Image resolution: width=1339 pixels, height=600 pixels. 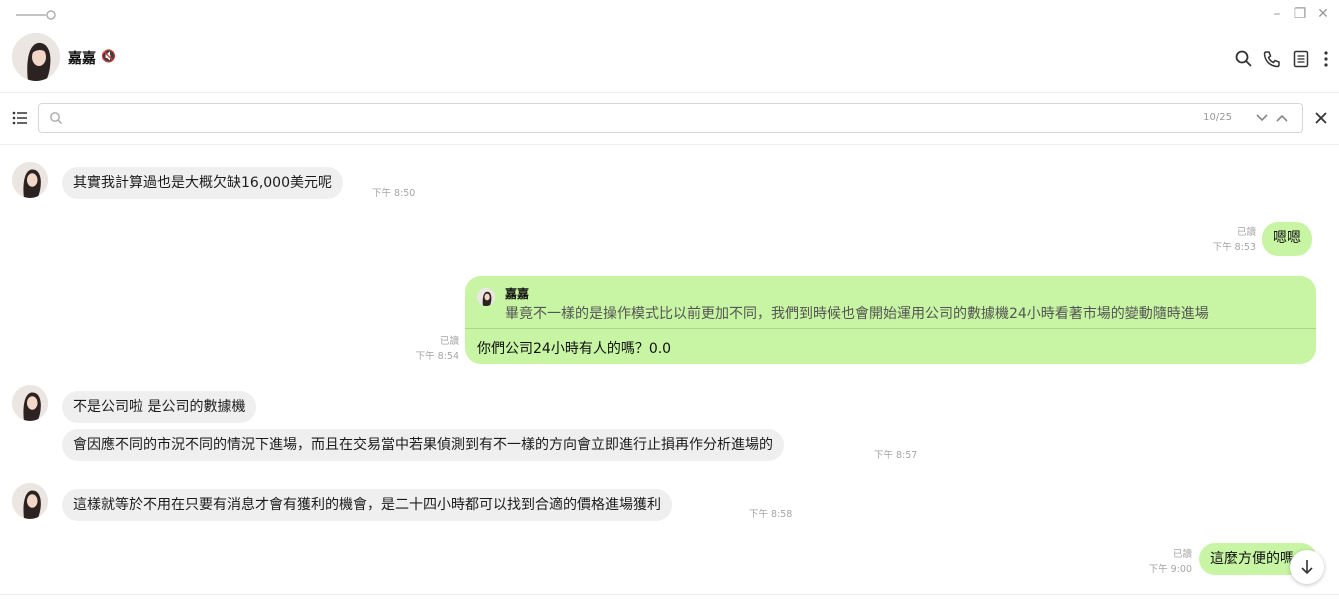 I want to click on composer-divider, so click(x=669, y=594).